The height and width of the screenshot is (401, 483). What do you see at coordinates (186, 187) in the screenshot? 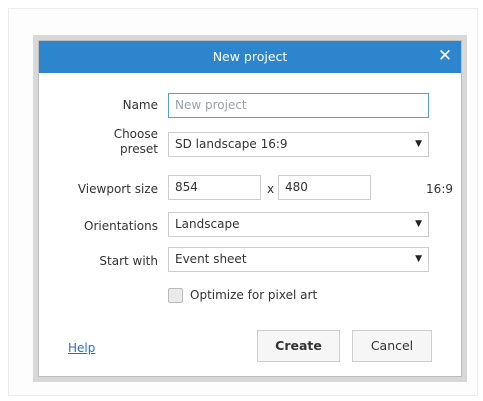
I see `viewport-width-value: 854` at bounding box center [186, 187].